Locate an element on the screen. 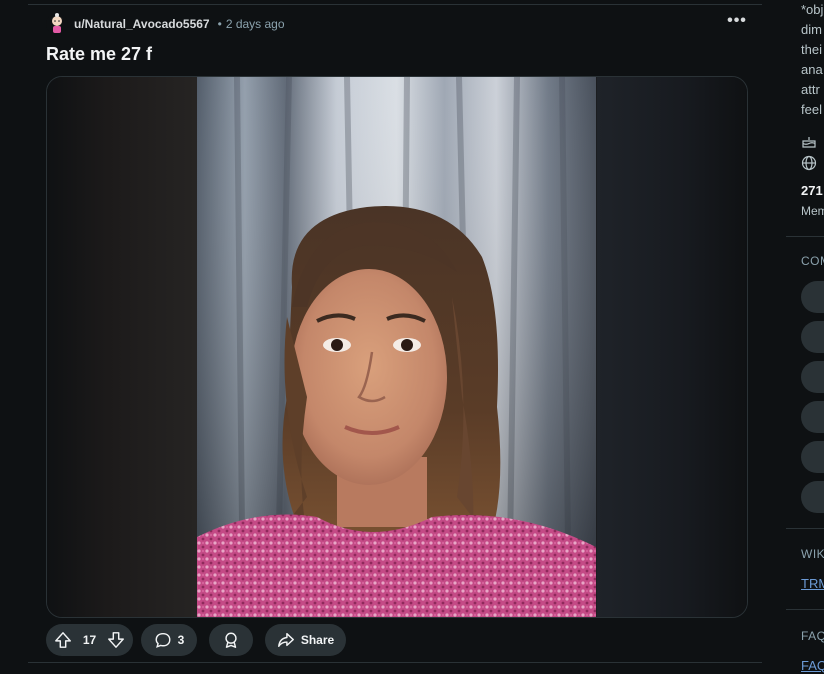  comments-button: 3 is located at coordinates (169, 640).